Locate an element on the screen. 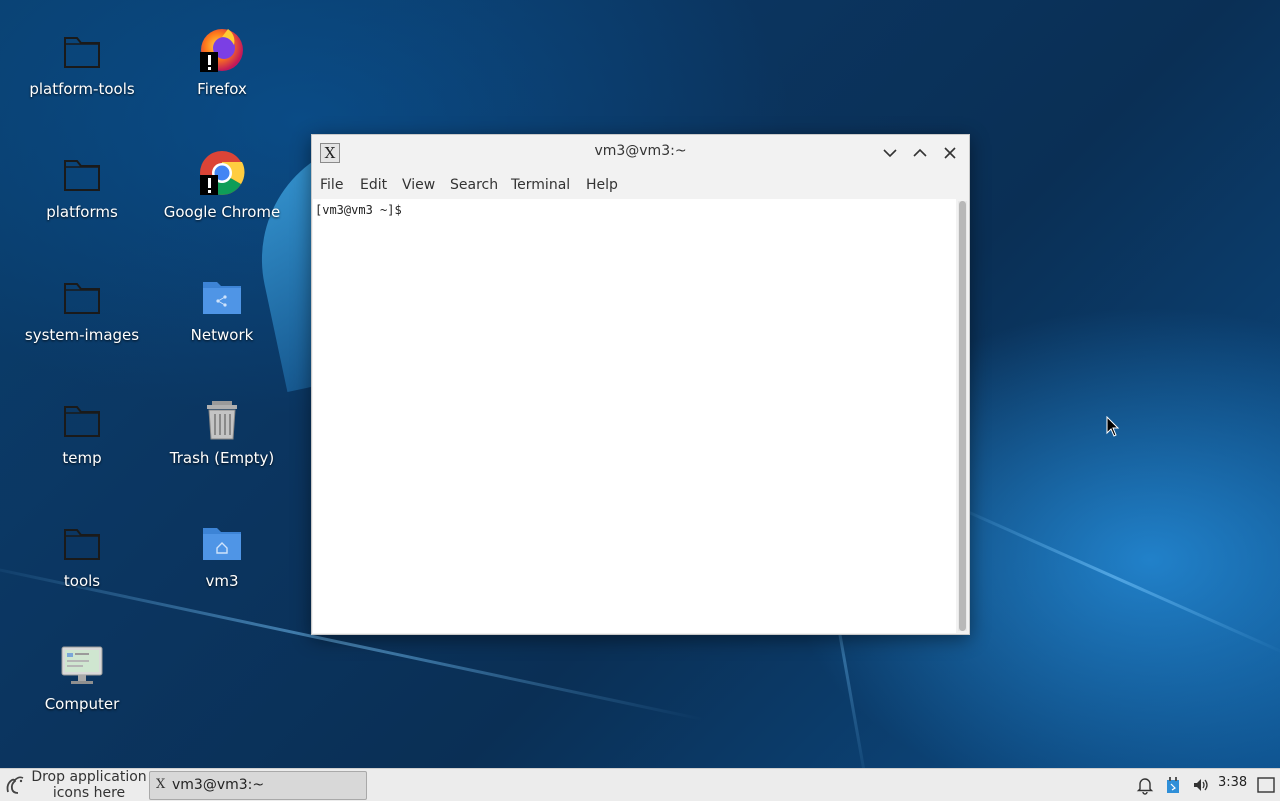 The image size is (1280, 802). computer-icon is located at coordinates (82, 665).